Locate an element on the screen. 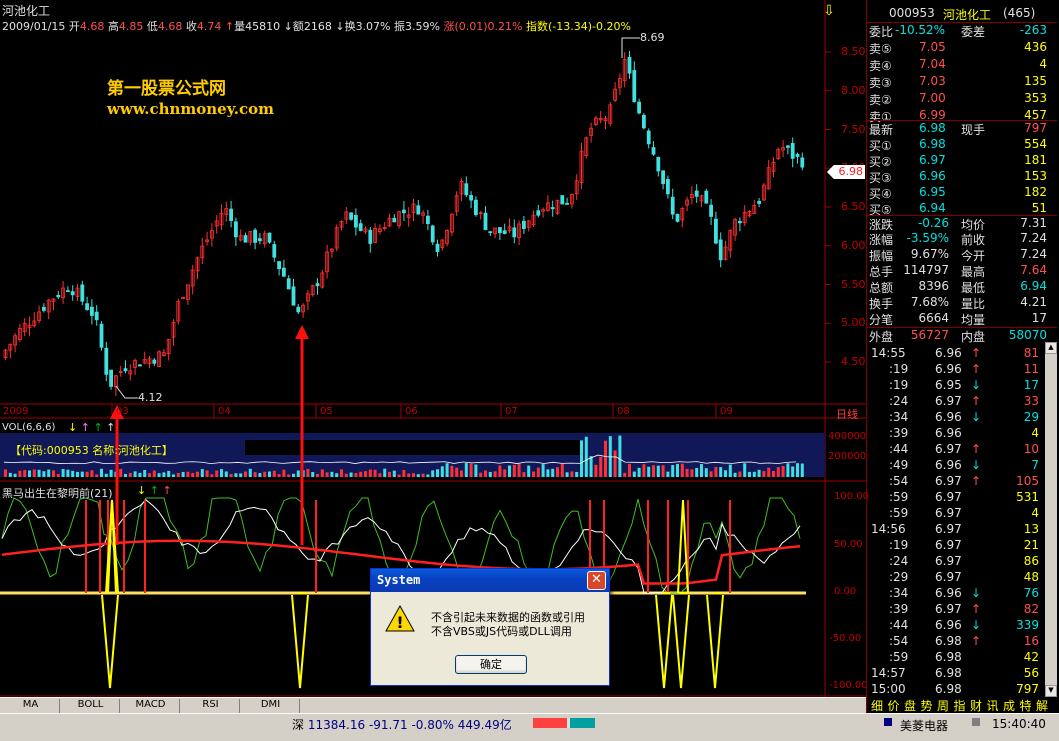  tick-row: :29 6.97 48 is located at coordinates (962, 578).